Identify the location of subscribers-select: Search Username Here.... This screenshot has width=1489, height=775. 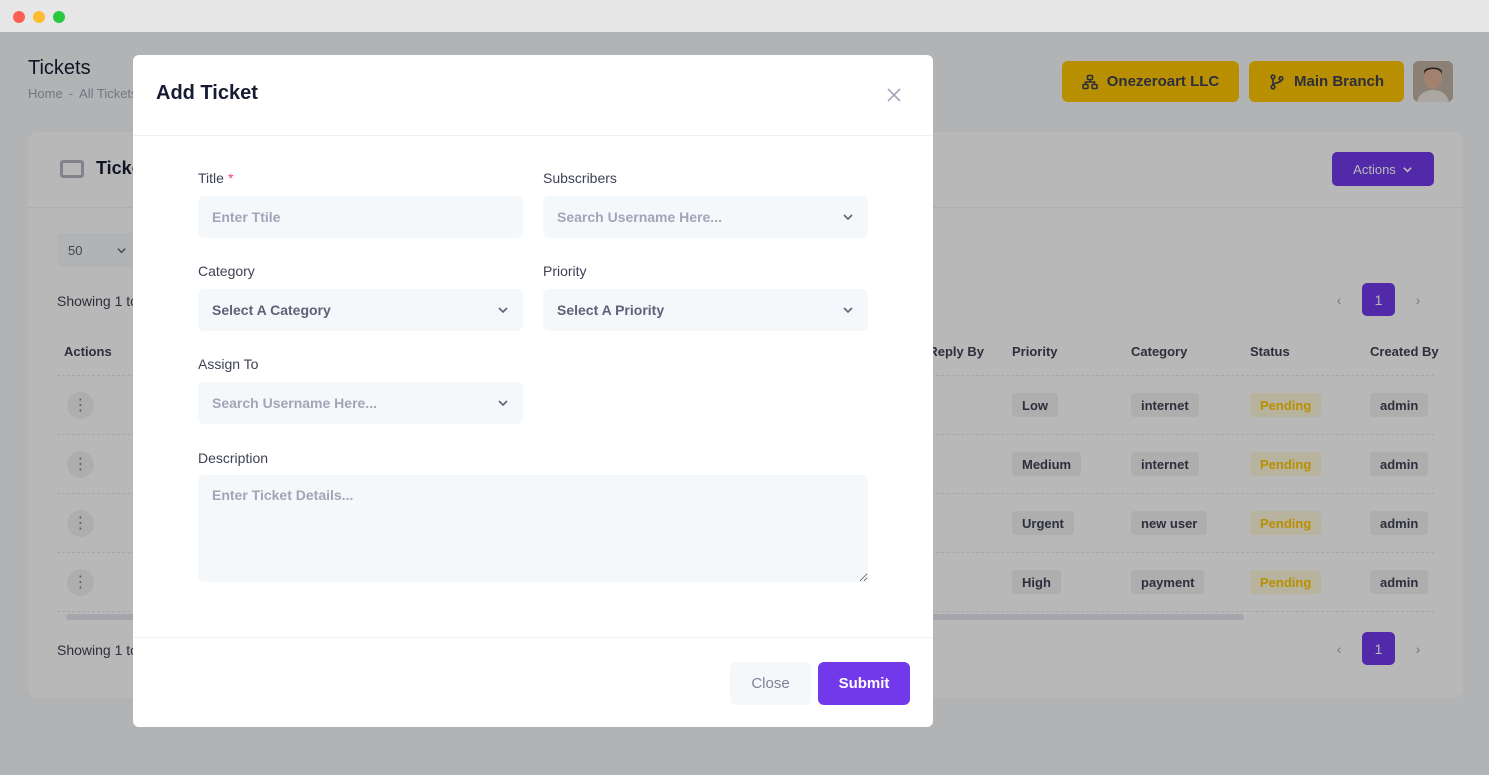
(705, 217).